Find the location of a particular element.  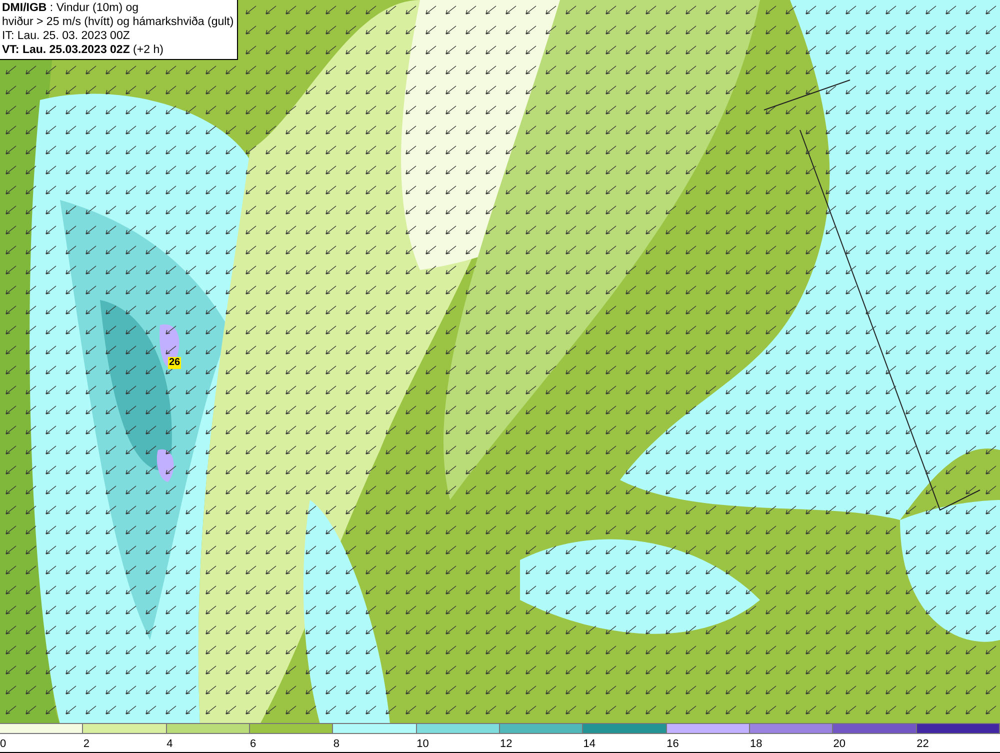

legend-tick-label: 16 is located at coordinates (672, 744).